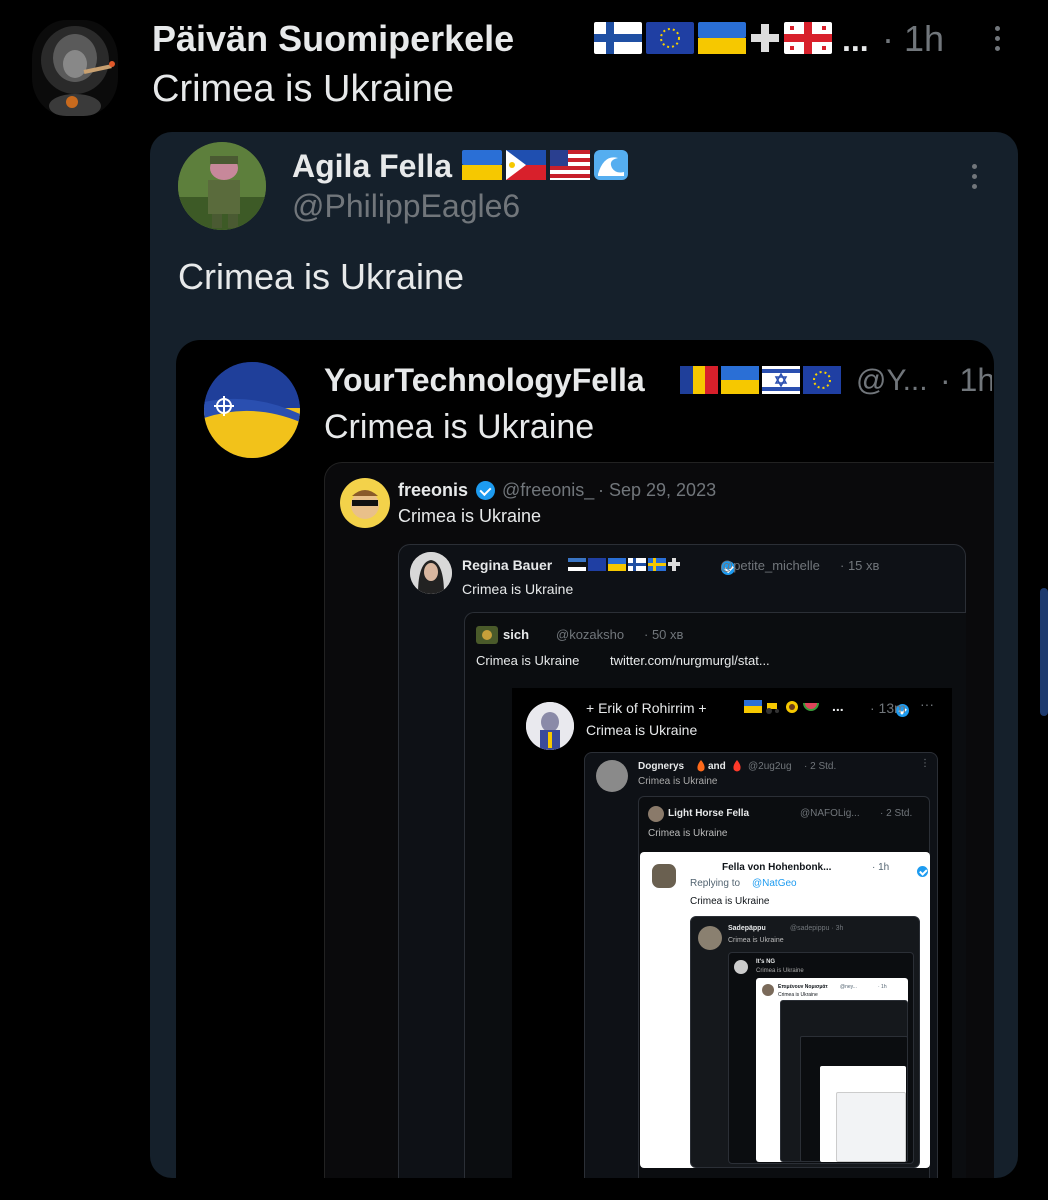  I want to click on agila-handle: @PhilippEagle6, so click(406, 206).